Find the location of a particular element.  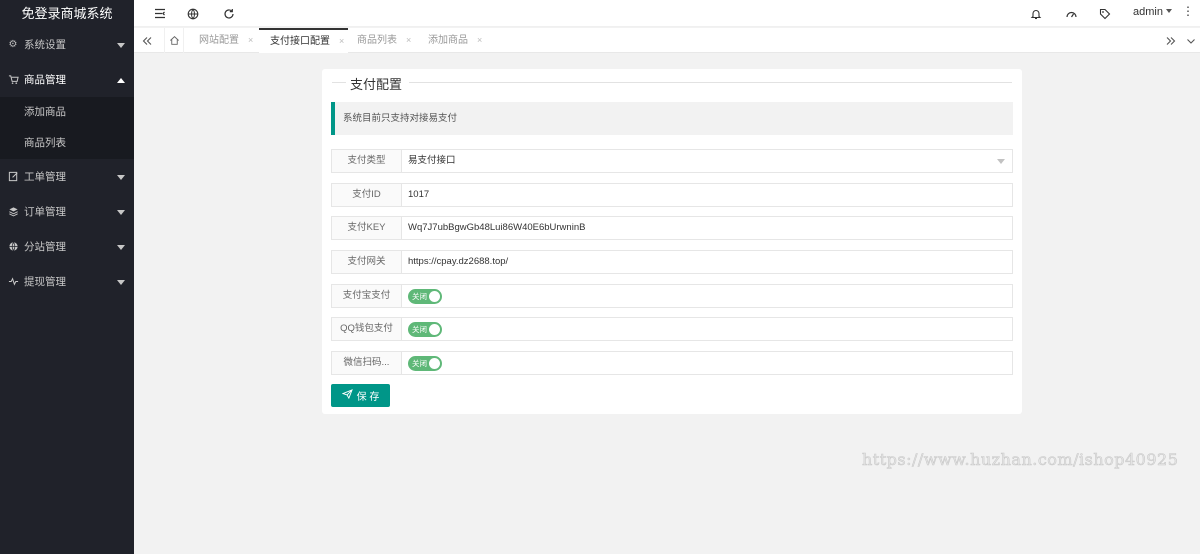

tab-payment-config: 支付接口配置 × is located at coordinates (303, 40).